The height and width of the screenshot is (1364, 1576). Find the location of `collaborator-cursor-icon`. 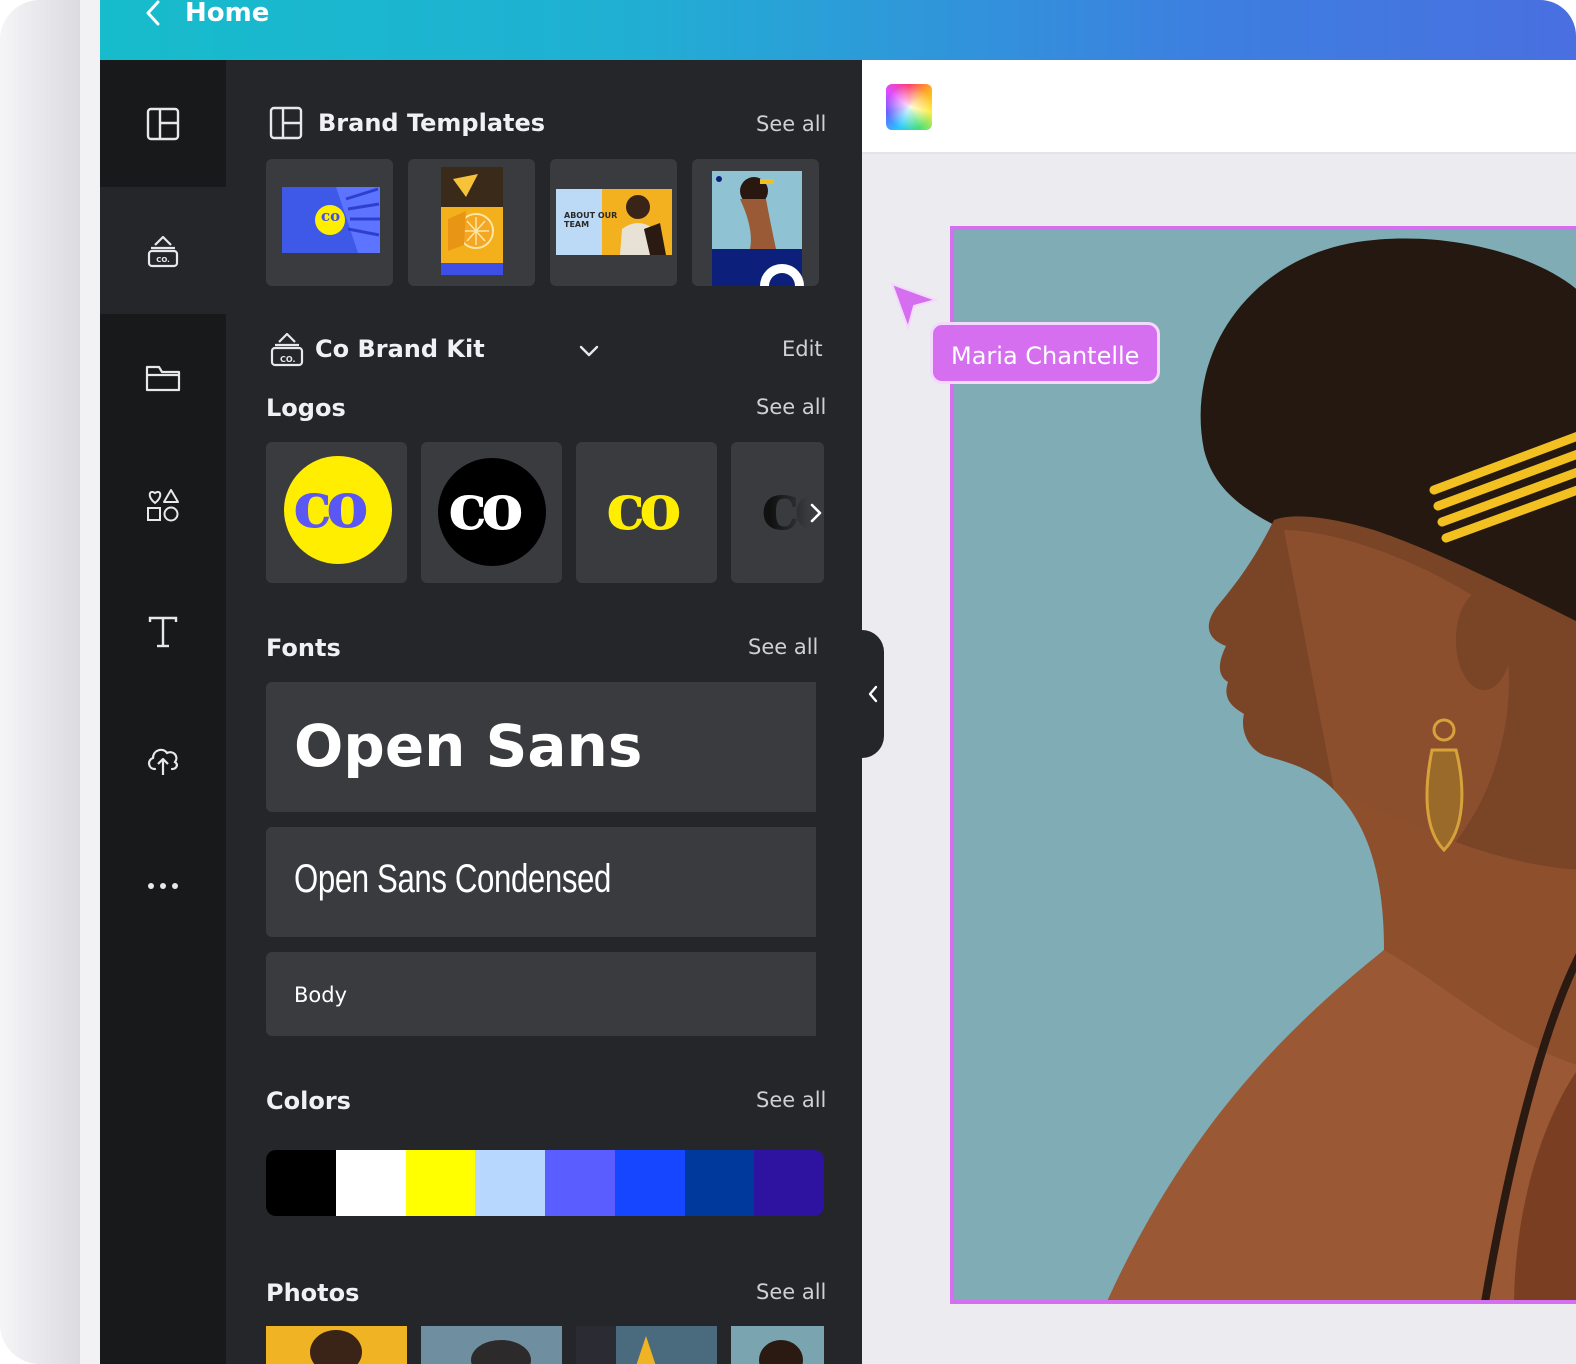

collaborator-cursor-icon is located at coordinates (914, 306).